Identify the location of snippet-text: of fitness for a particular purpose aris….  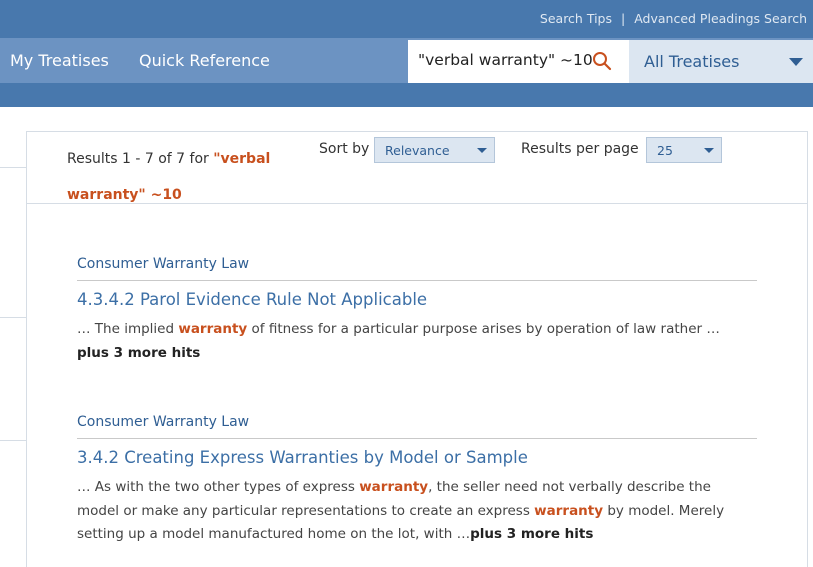
(483, 329).